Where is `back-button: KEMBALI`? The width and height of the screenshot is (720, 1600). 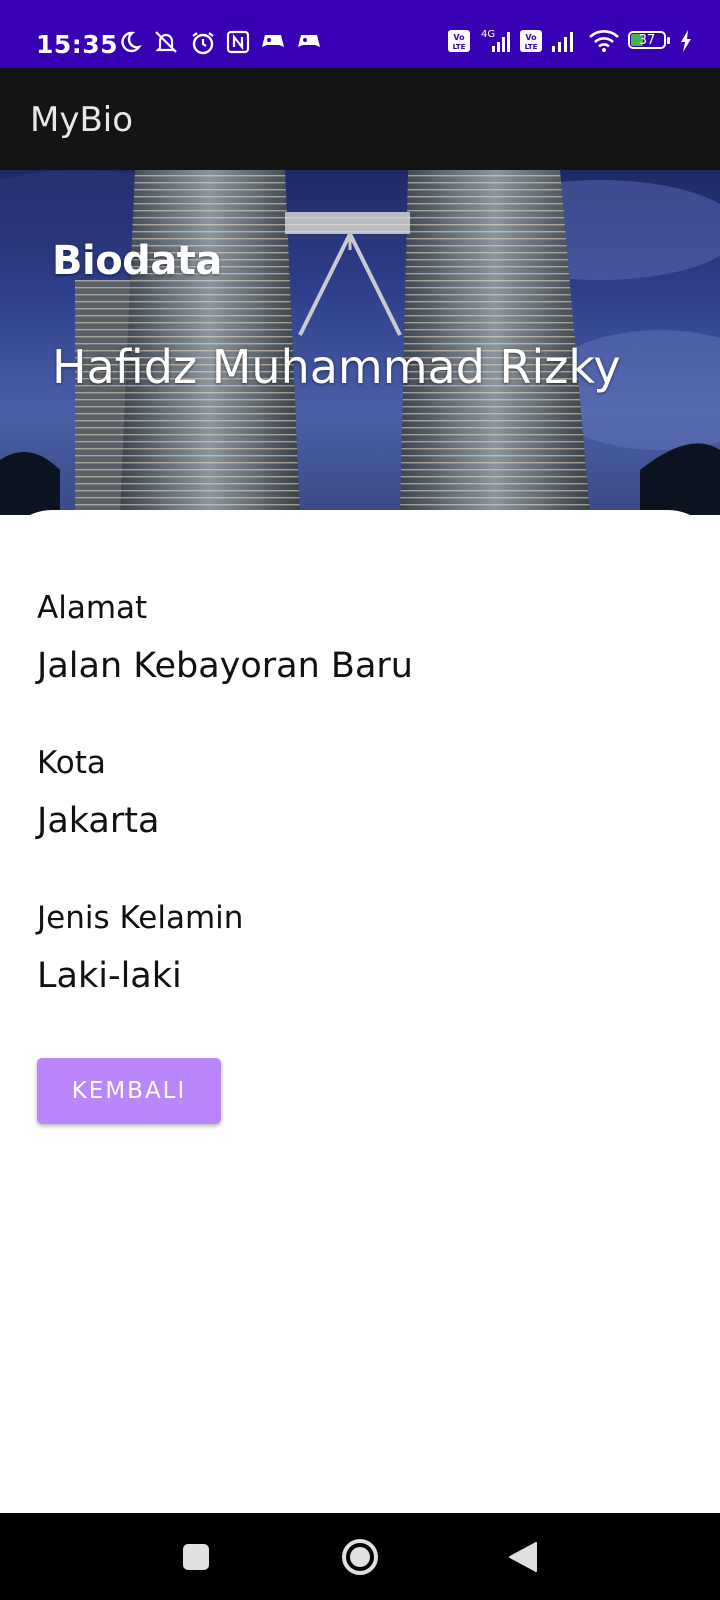
back-button: KEMBALI is located at coordinates (129, 1091).